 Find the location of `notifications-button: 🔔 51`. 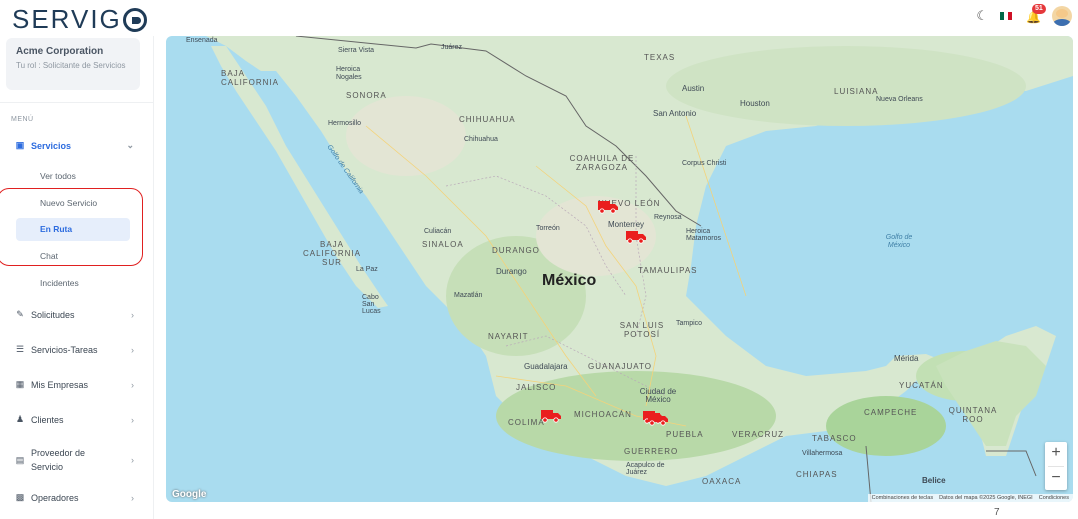

notifications-button: 🔔 51 is located at coordinates (1035, 14).